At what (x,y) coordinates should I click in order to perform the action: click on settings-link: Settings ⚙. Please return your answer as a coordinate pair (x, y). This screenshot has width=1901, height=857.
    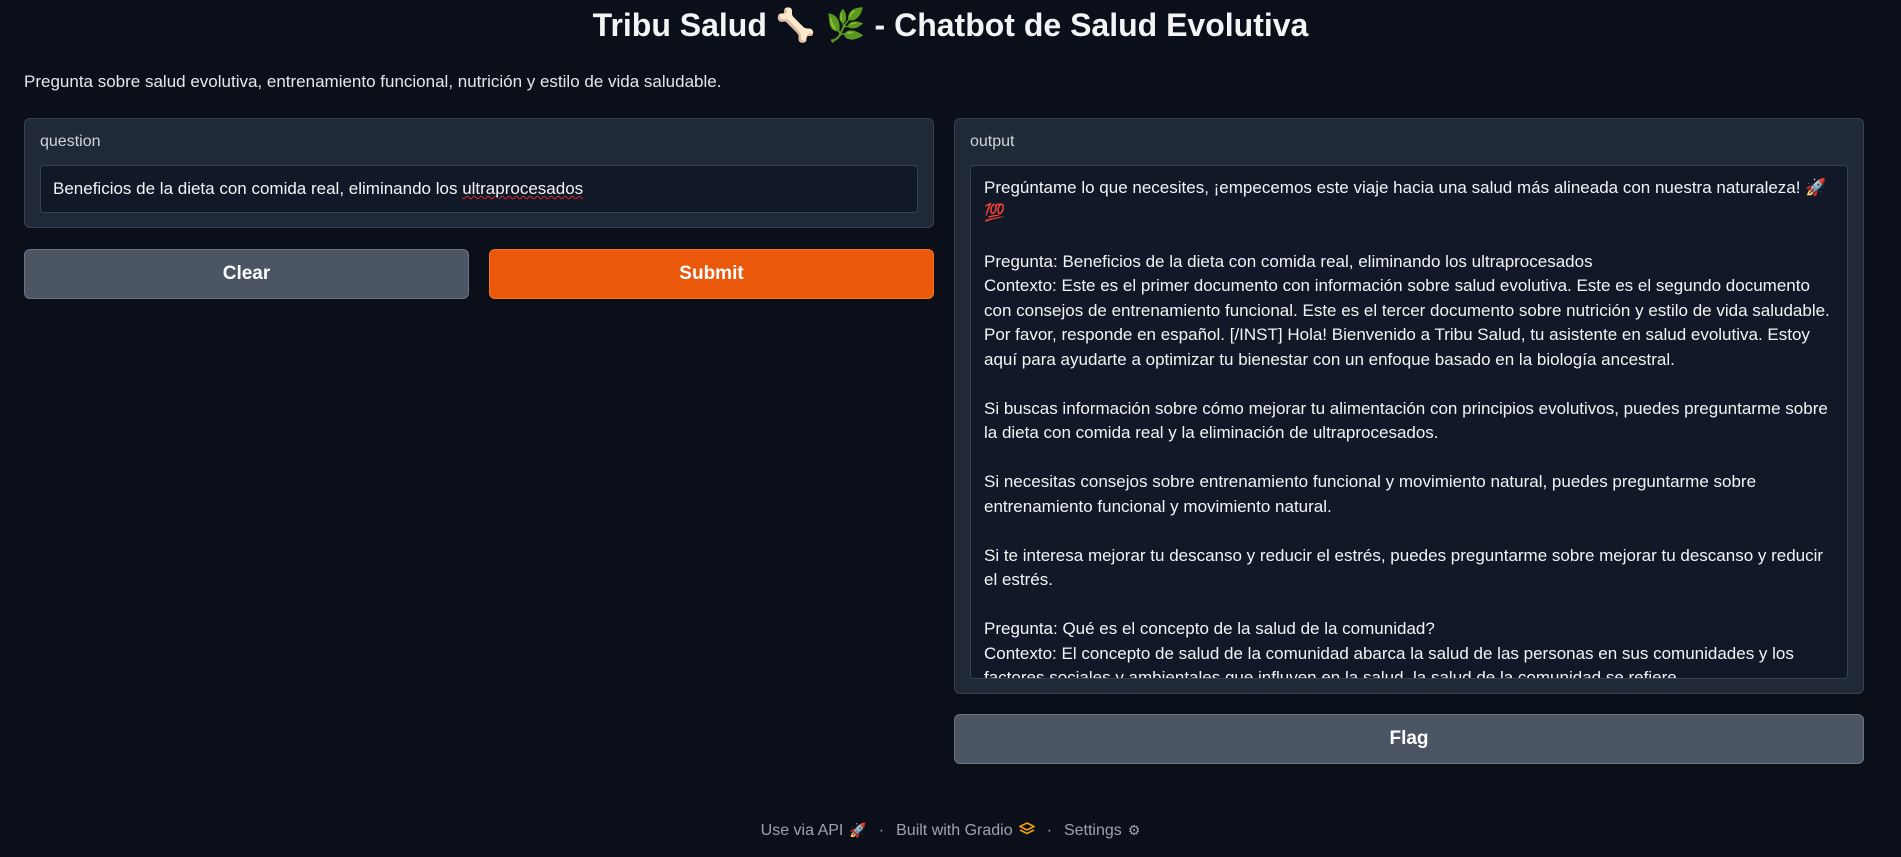
    Looking at the image, I should click on (1102, 831).